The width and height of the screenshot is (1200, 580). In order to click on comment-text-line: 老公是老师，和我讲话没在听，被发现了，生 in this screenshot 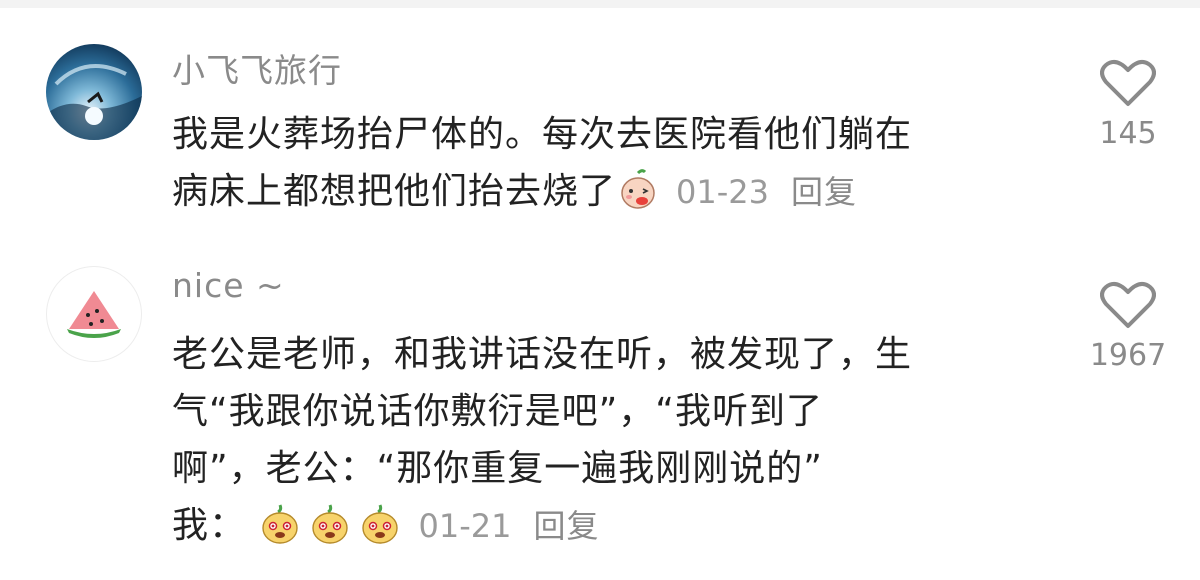, I will do `click(542, 354)`.